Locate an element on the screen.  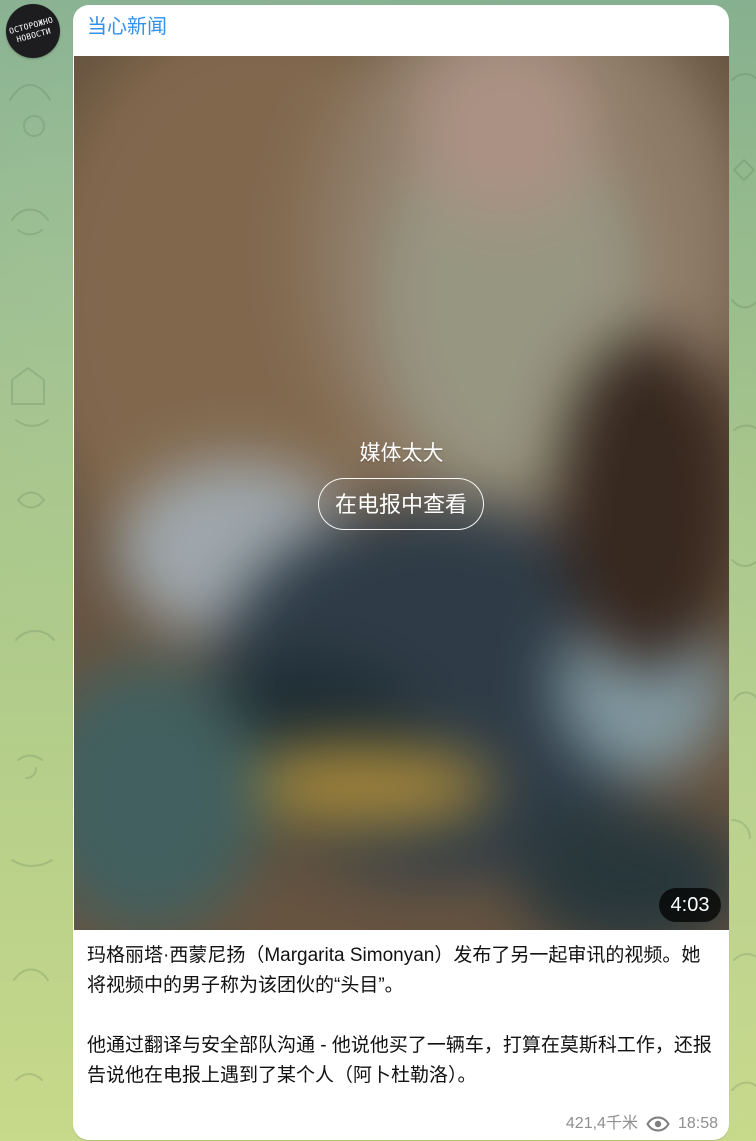
avatar-text: ОСТОРОЖНО НОВОСТИ is located at coordinates (31, 30).